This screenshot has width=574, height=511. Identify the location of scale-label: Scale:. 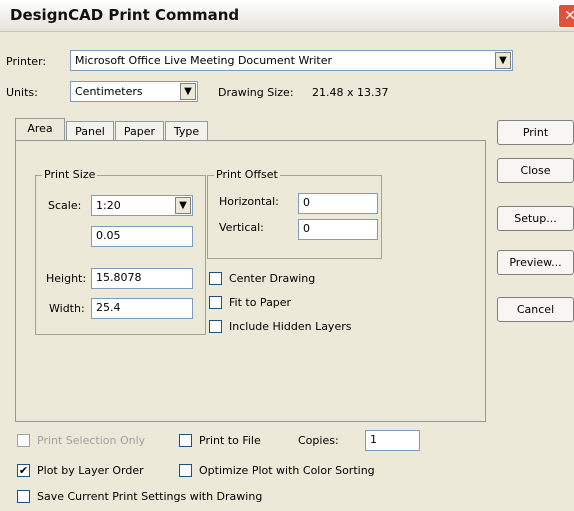
(65, 205).